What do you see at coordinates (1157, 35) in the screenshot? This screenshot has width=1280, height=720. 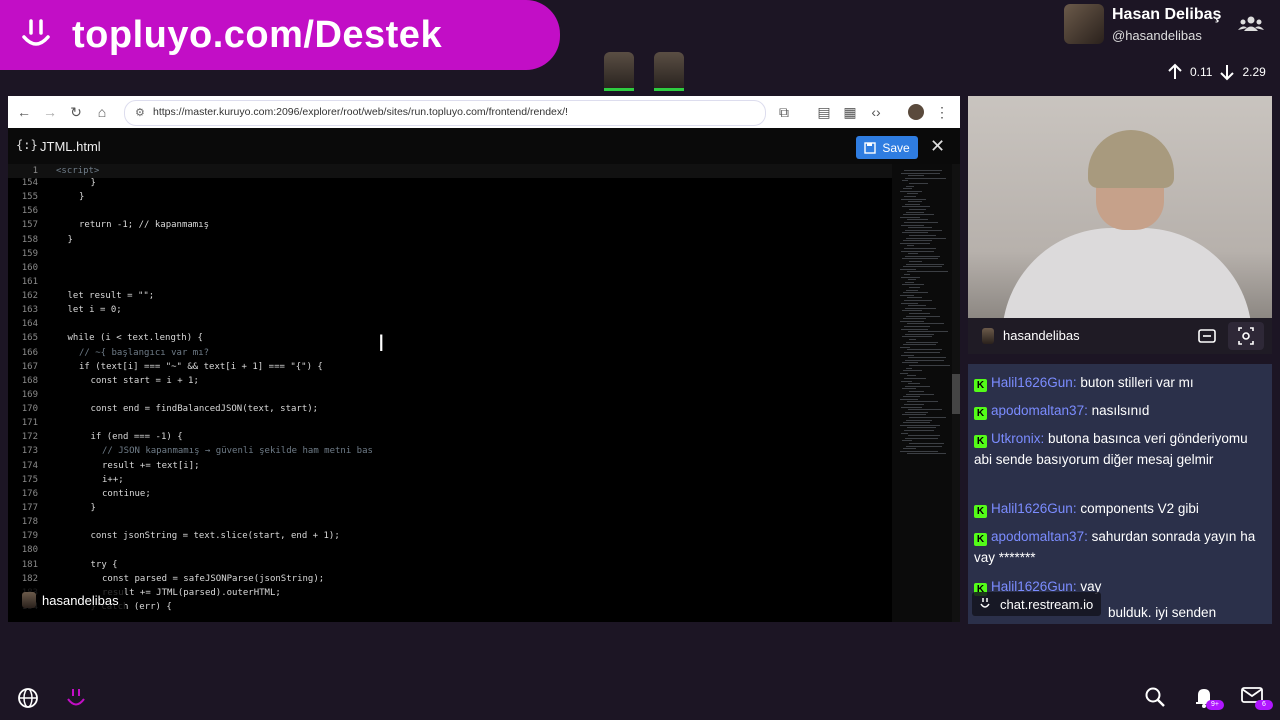 I see `streamer-handle: @hasandelibas` at bounding box center [1157, 35].